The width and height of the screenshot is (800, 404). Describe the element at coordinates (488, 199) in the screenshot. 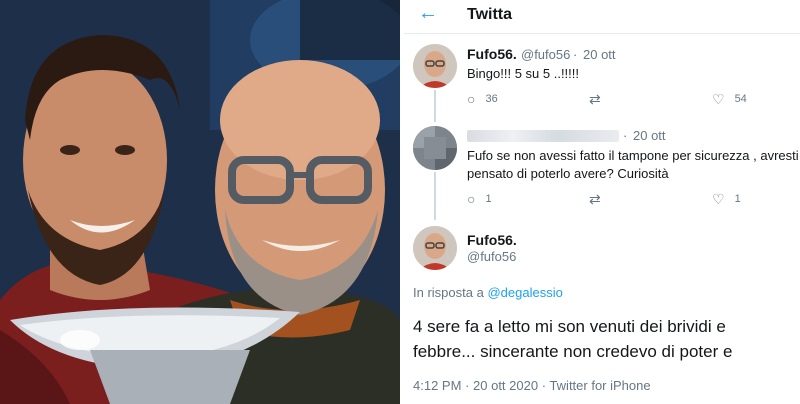

I see `reply-count: 1` at that location.